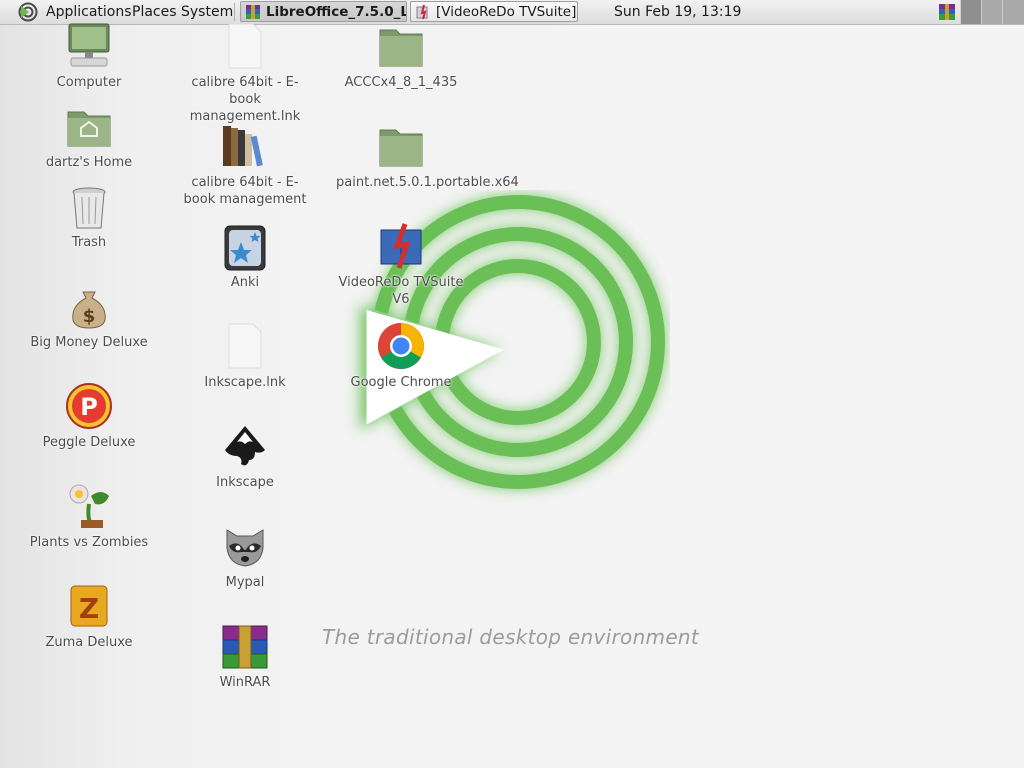  What do you see at coordinates (401, 246) in the screenshot?
I see `videoredo-icon` at bounding box center [401, 246].